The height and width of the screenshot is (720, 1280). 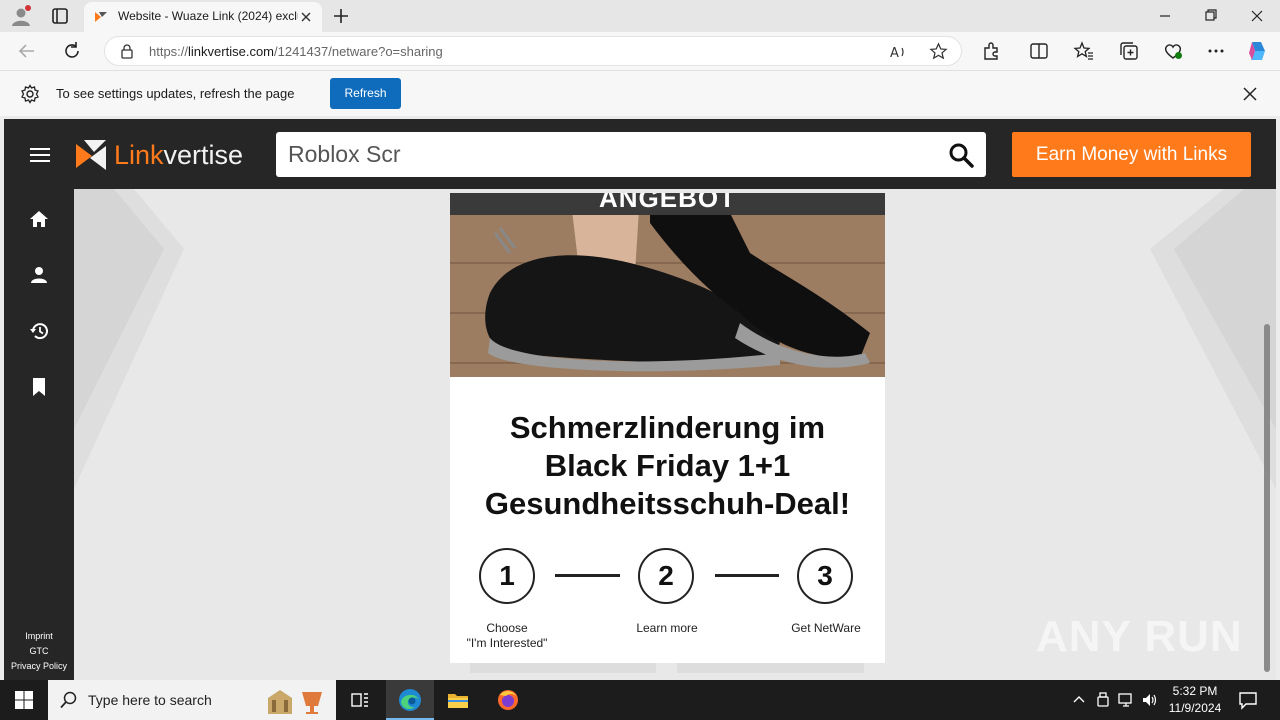 What do you see at coordinates (608, 154) in the screenshot?
I see `site-search-input` at bounding box center [608, 154].